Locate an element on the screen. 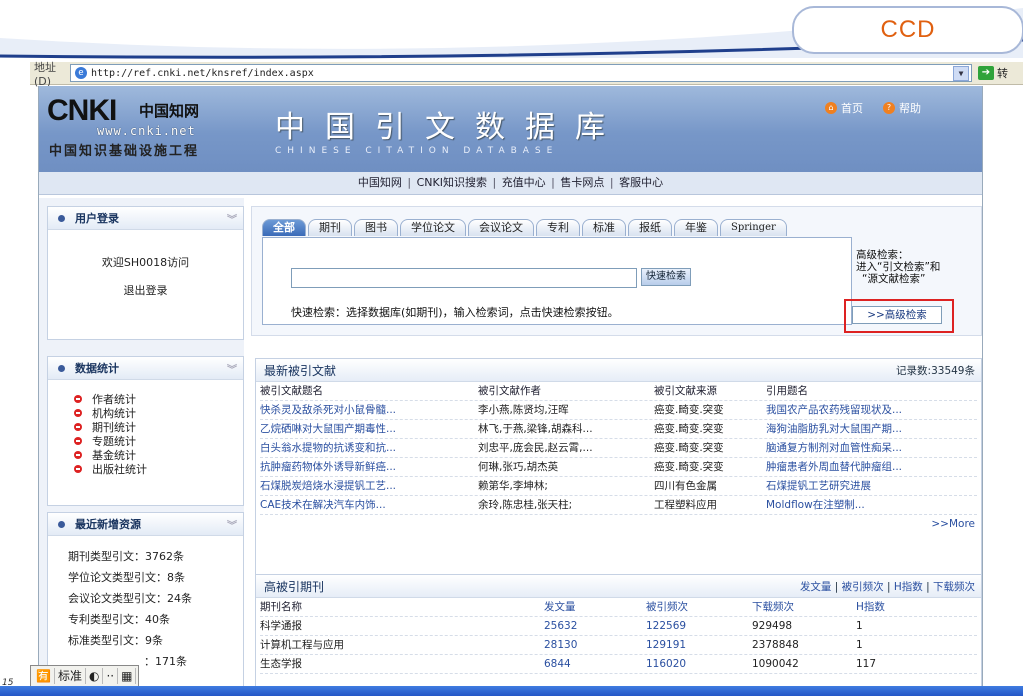  tab-all: 全部 is located at coordinates (284, 227).